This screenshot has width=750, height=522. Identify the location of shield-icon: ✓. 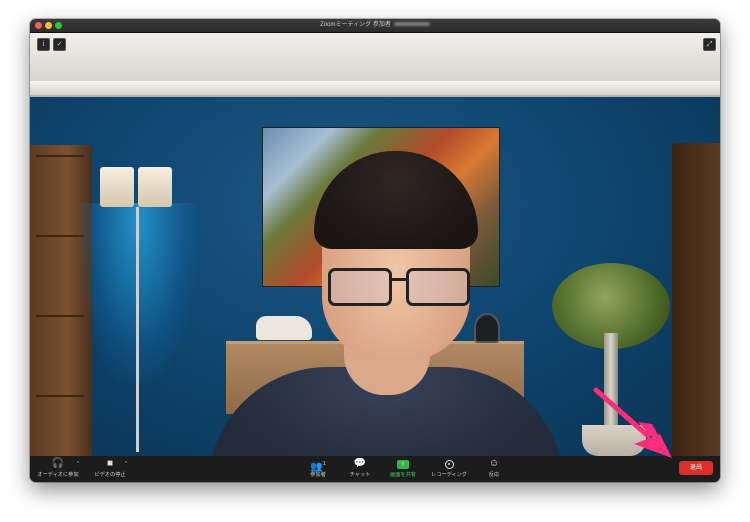
(59, 44).